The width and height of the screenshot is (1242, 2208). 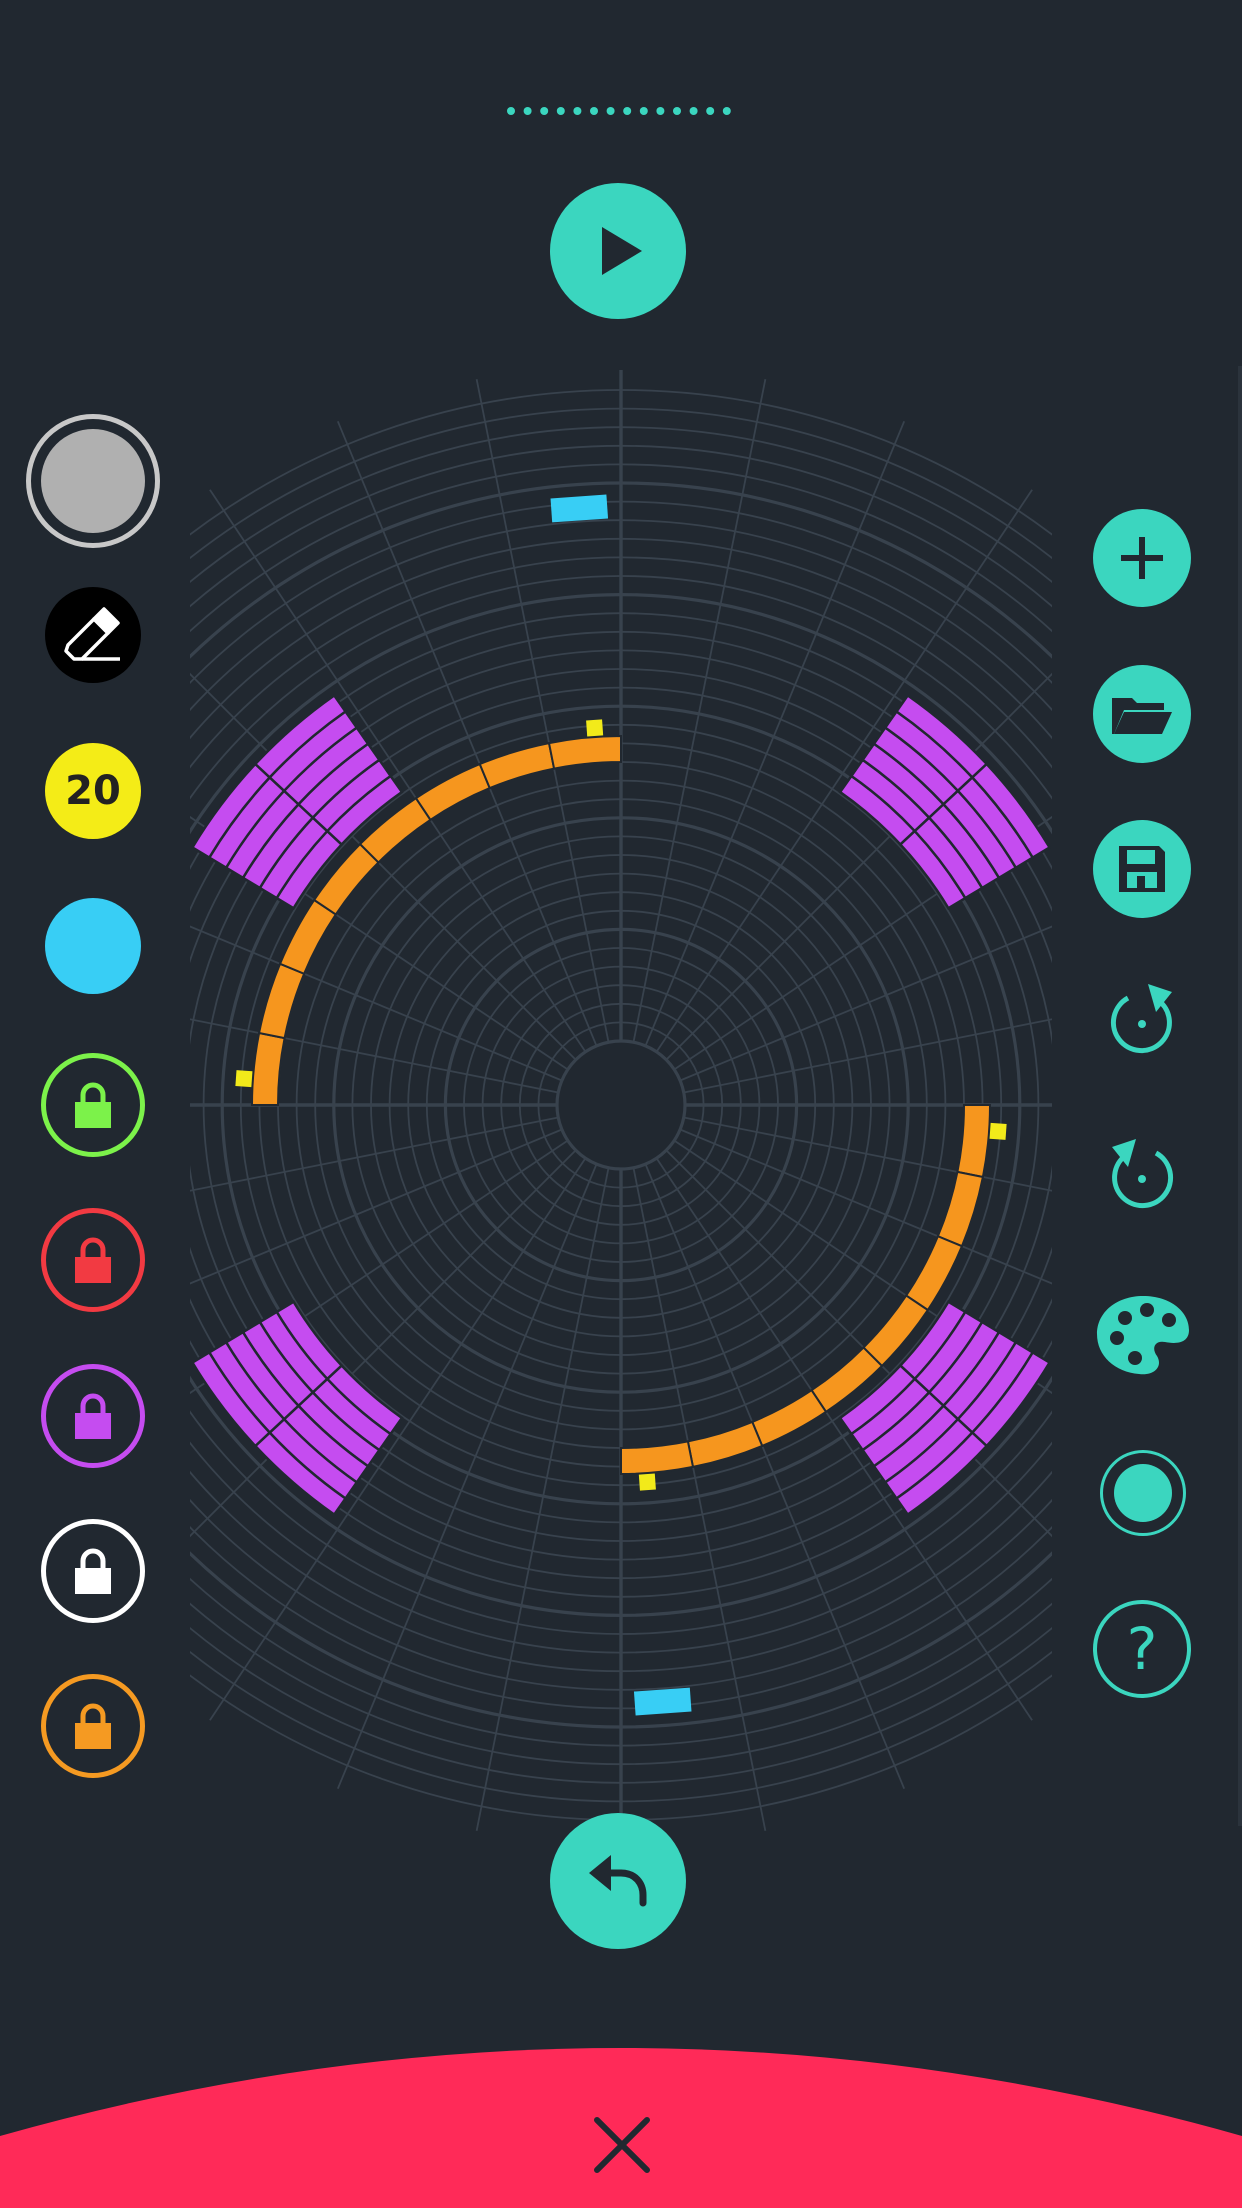 I want to click on save-icon, so click(x=1142, y=869).